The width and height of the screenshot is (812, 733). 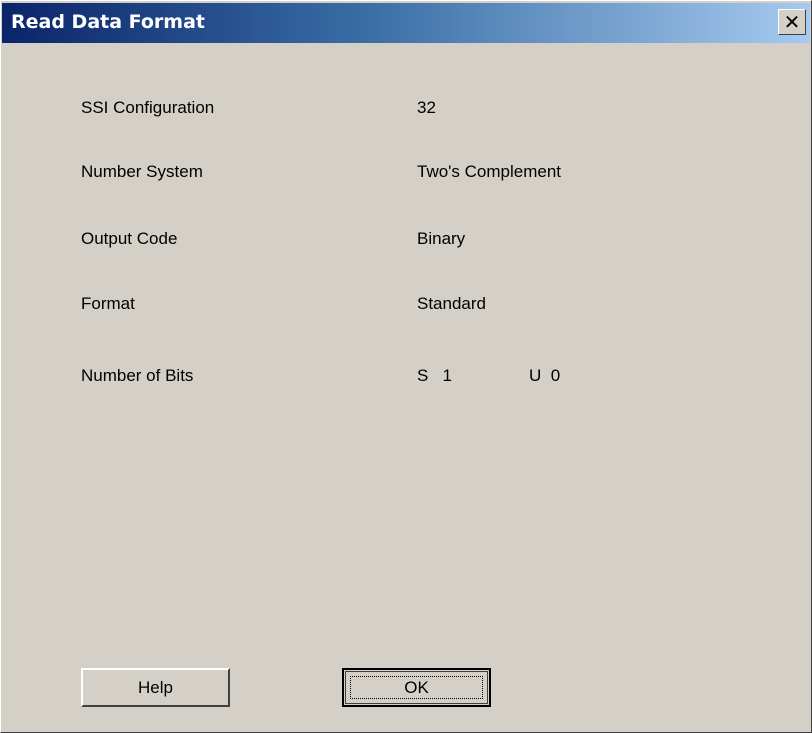 I want to click on label-ssi-configuration: SSI Configuration, so click(x=148, y=107).